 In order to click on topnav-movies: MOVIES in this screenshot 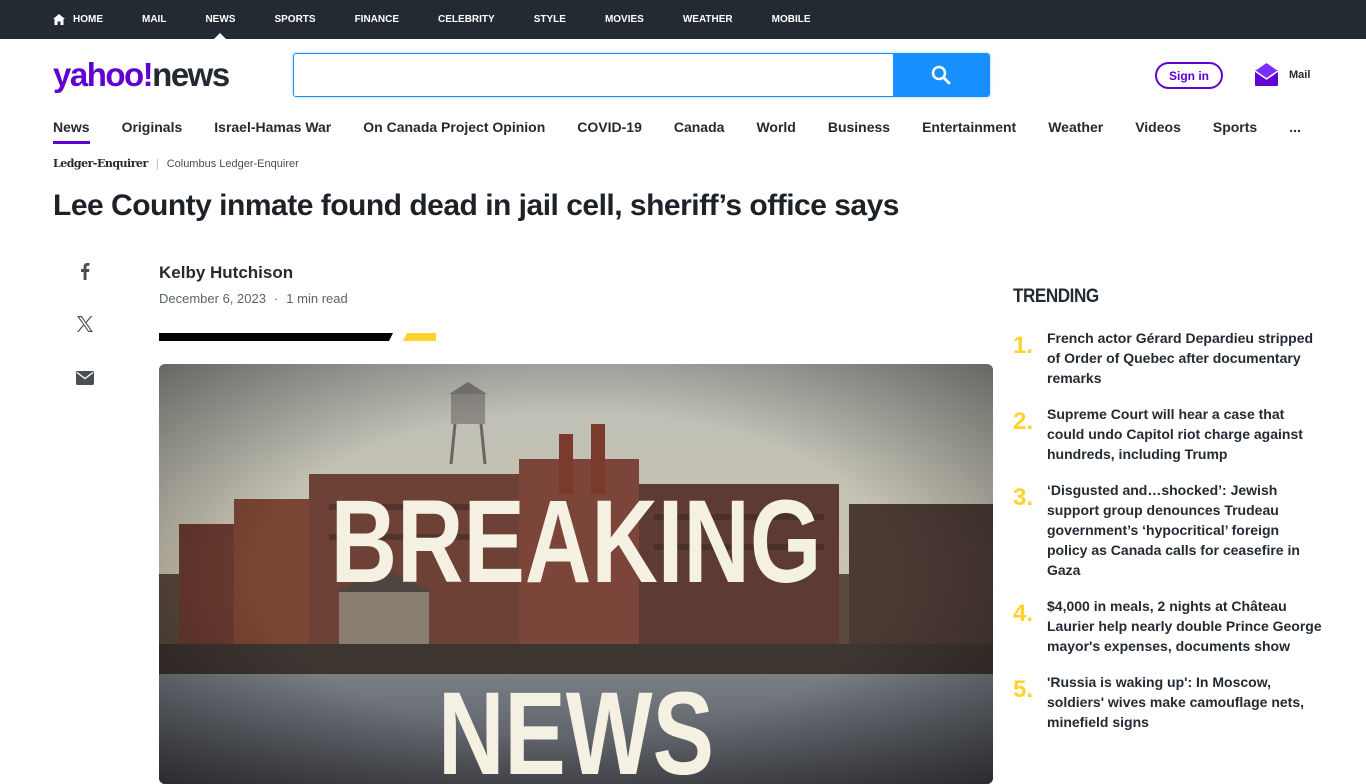, I will do `click(624, 19)`.